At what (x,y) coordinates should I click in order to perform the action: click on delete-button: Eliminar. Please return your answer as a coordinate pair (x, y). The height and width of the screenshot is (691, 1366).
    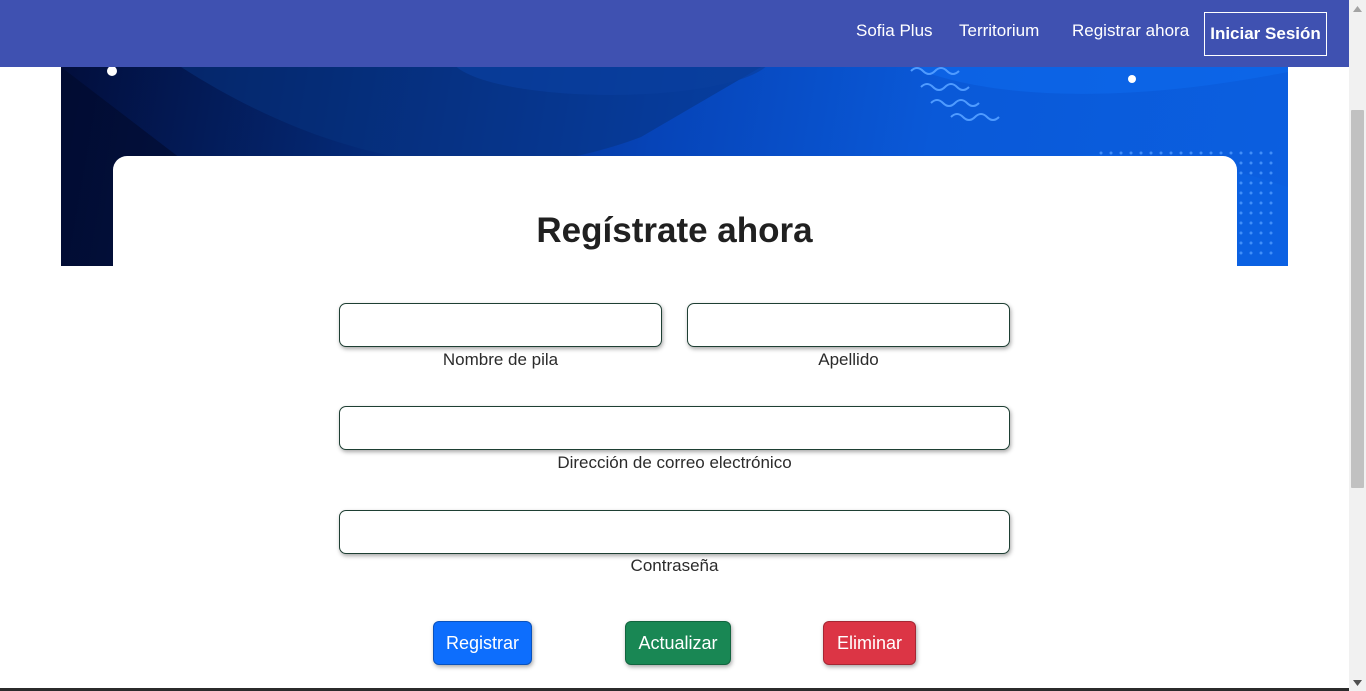
    Looking at the image, I should click on (869, 643).